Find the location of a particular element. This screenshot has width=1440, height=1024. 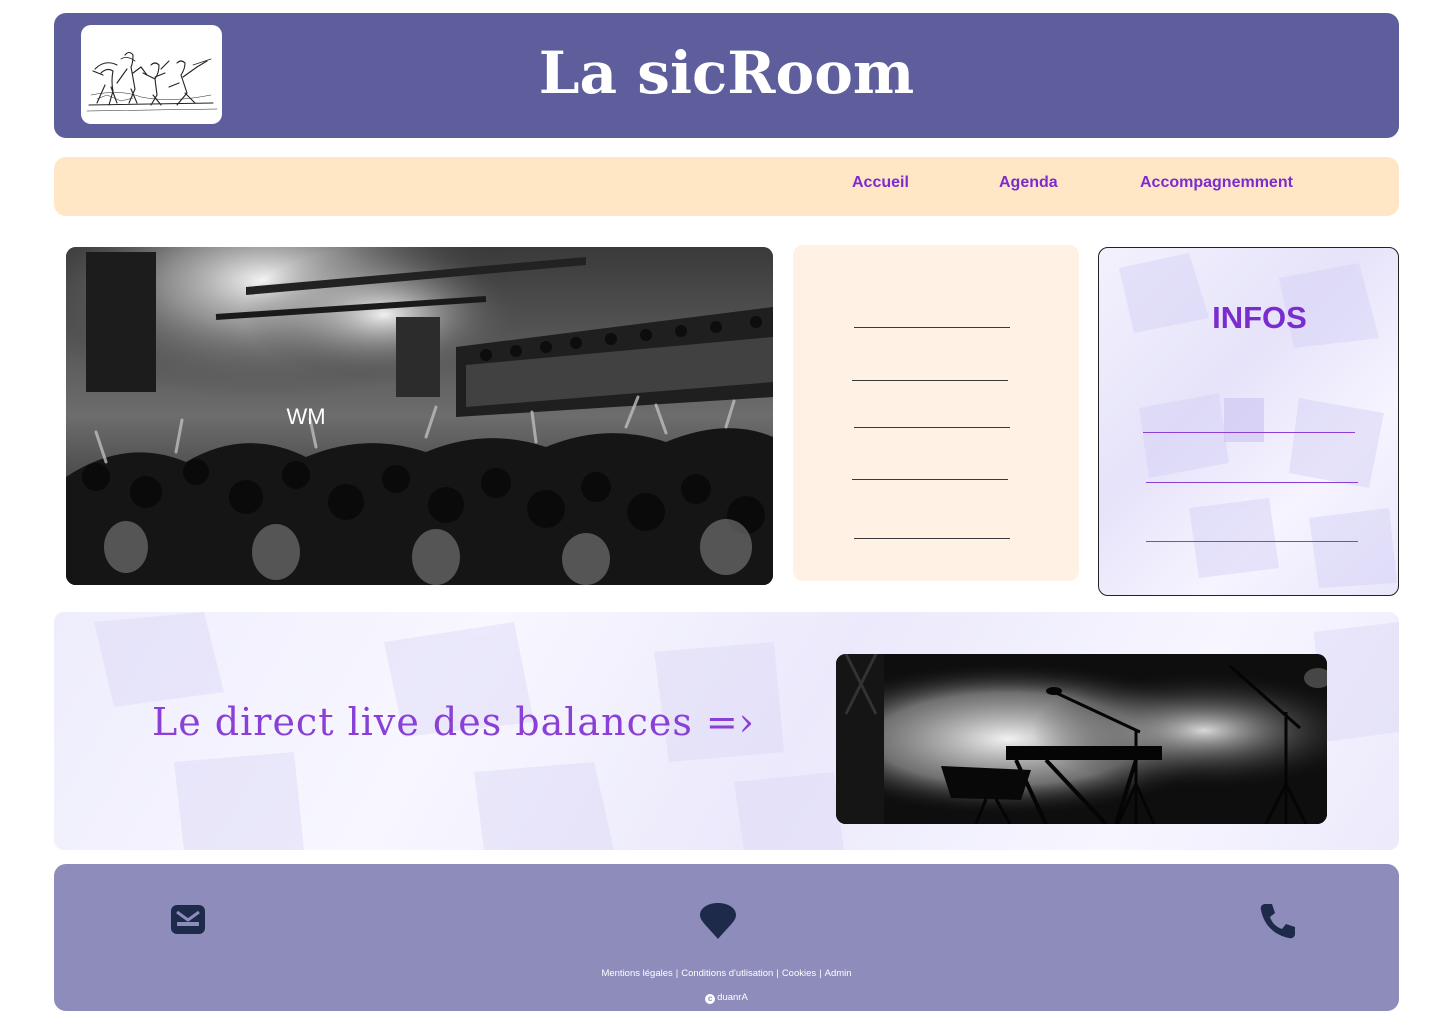

site-title: La sicRoom is located at coordinates (726, 73).